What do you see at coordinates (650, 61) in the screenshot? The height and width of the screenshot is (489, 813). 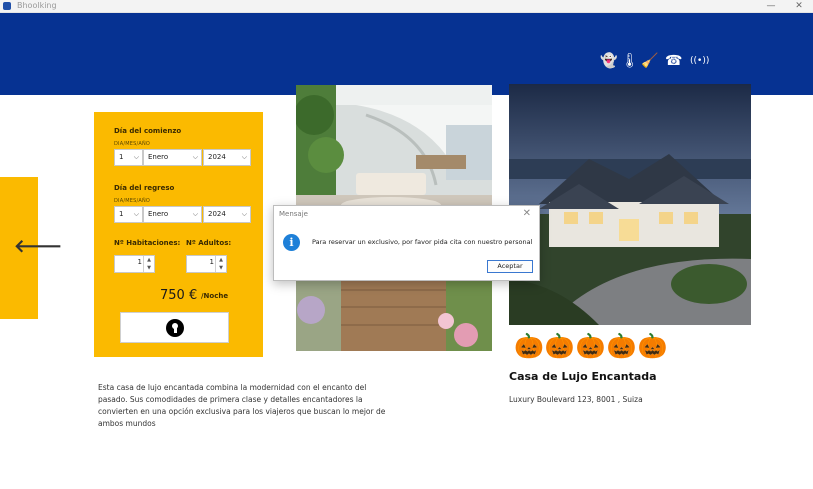 I see `broom-icon: 🧹` at bounding box center [650, 61].